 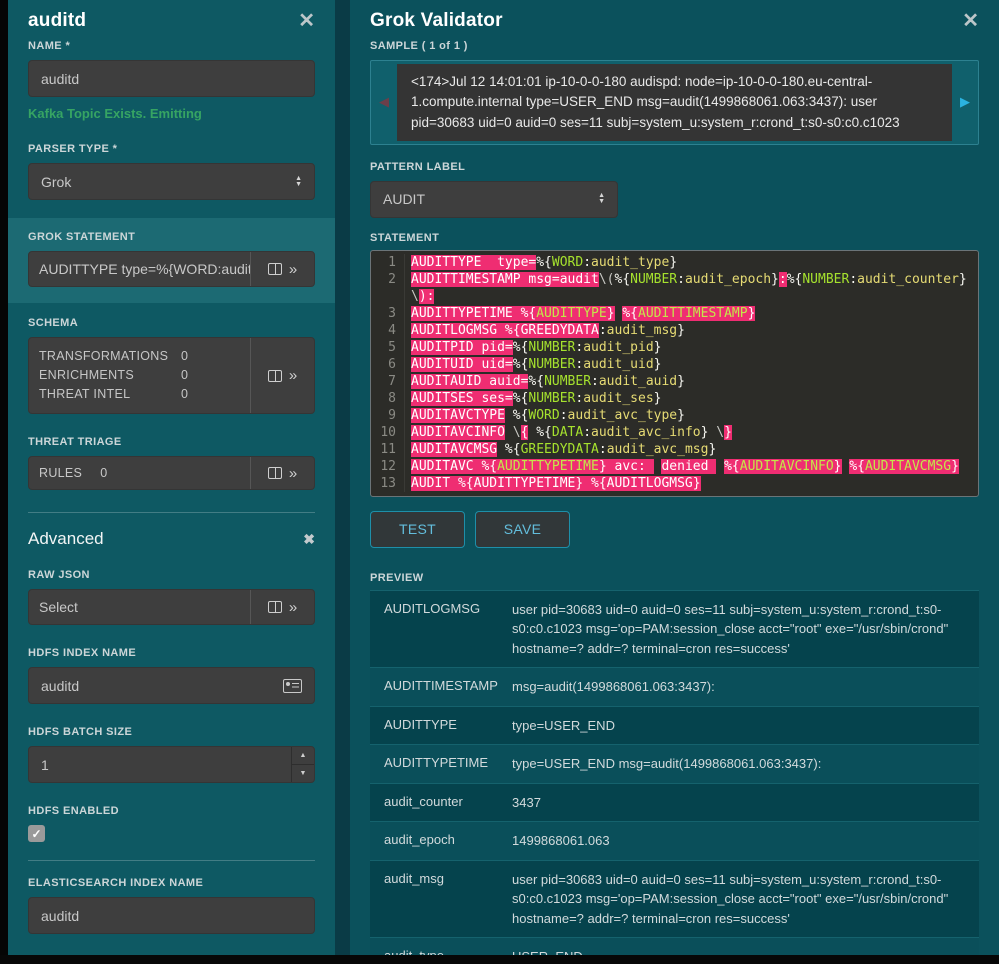 I want to click on statement-line: 9 AUDITAVCTYPE %{WORD:audit_avc_type}, so click(x=671, y=415).